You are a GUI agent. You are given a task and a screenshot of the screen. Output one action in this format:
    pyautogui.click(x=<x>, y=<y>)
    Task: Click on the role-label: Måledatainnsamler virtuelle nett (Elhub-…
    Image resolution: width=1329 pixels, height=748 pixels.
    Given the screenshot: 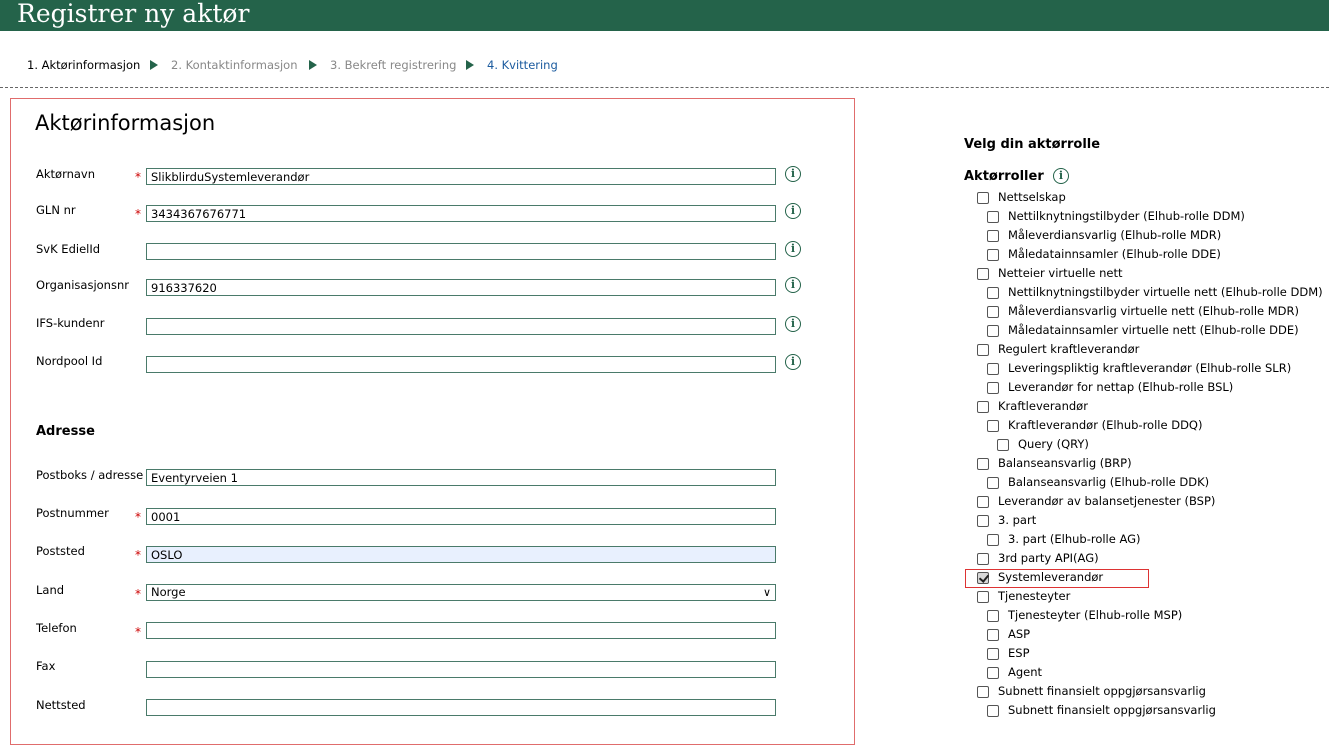 What is the action you would take?
    pyautogui.click(x=1153, y=330)
    